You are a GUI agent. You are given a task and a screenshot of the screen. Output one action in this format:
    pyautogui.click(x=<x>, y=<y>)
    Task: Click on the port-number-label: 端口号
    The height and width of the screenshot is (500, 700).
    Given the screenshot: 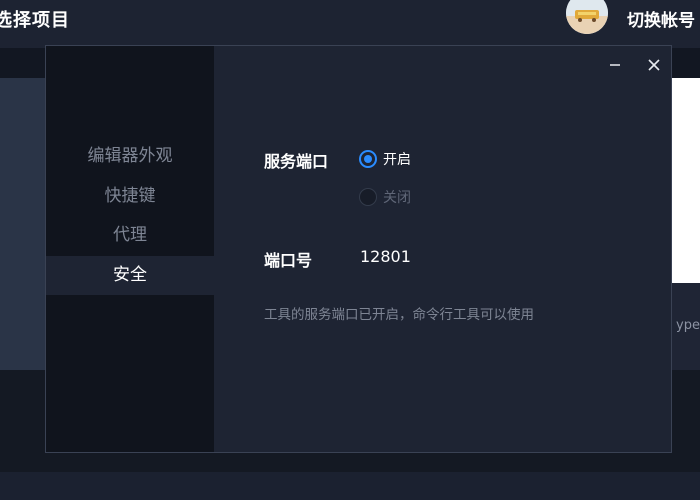 What is the action you would take?
    pyautogui.click(x=288, y=260)
    